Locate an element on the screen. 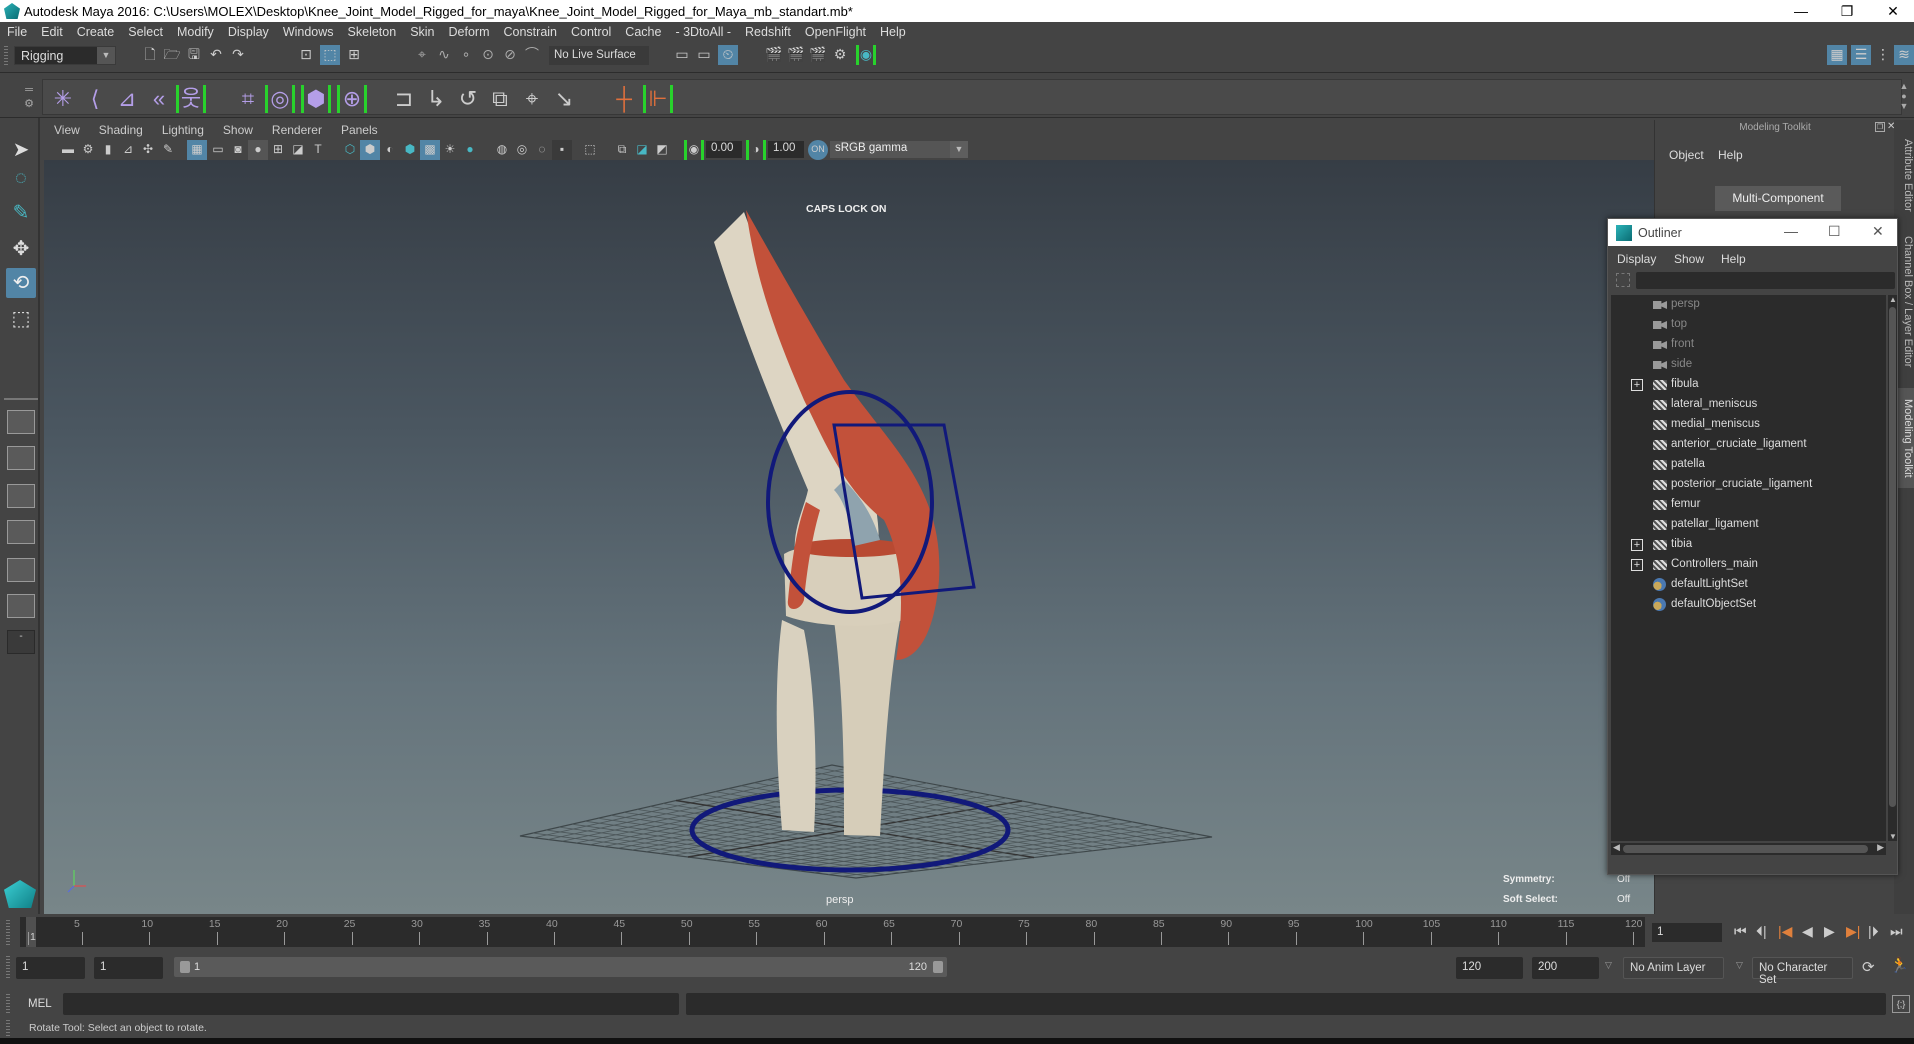 The image size is (1914, 1044). paint-select-tool-icon: ✎ is located at coordinates (21, 213).